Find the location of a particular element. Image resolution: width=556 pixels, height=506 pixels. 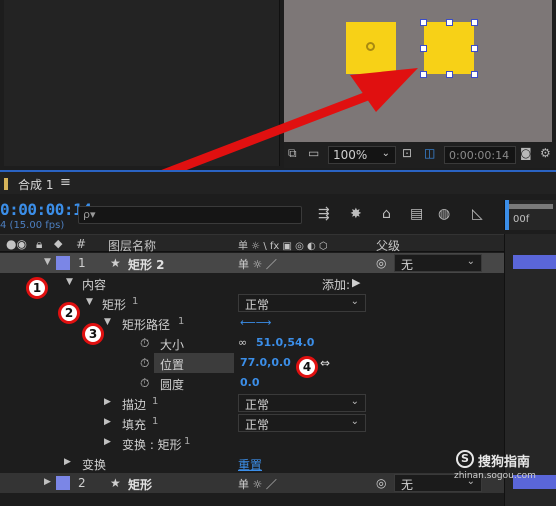

draft-3d-icon: ✸ is located at coordinates (356, 214).